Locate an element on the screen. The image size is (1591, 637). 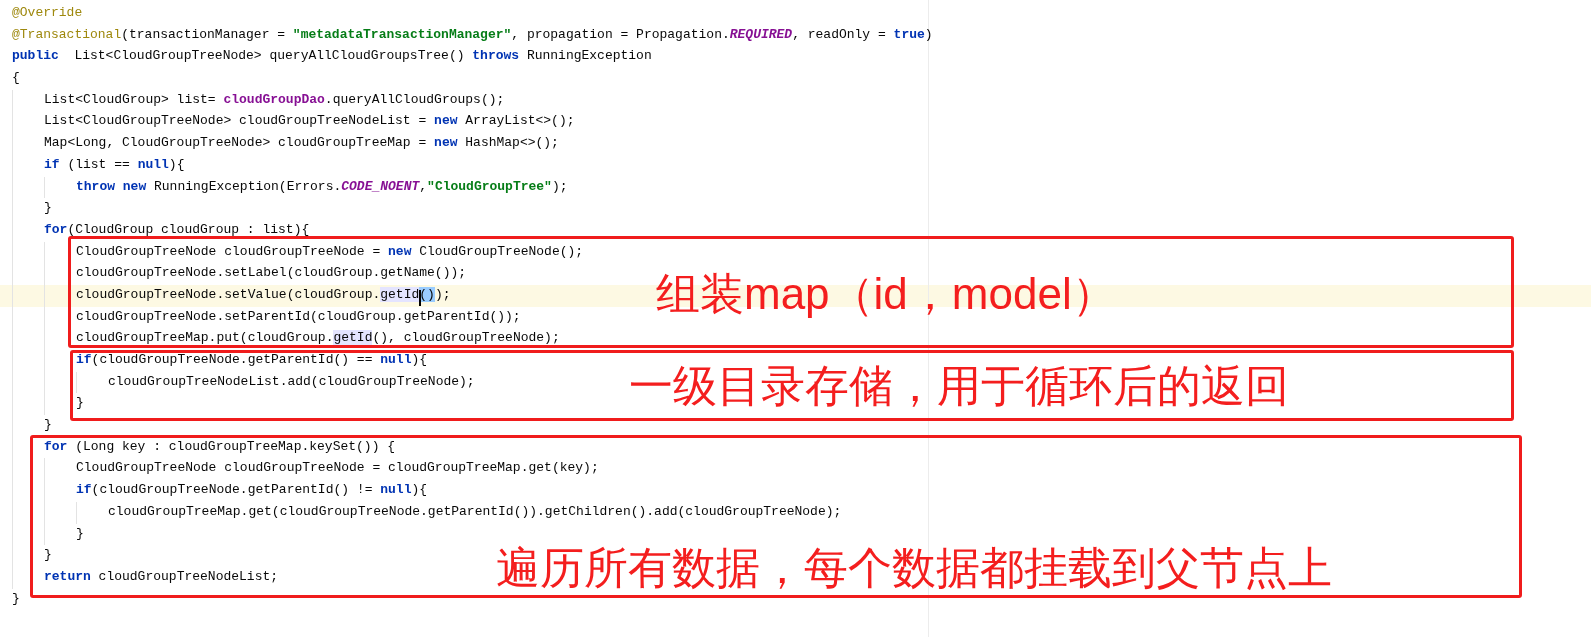
code-line: cloudGroupTreeNode.setValue(cloudGroup.getId()); is located at coordinates (263, 294).